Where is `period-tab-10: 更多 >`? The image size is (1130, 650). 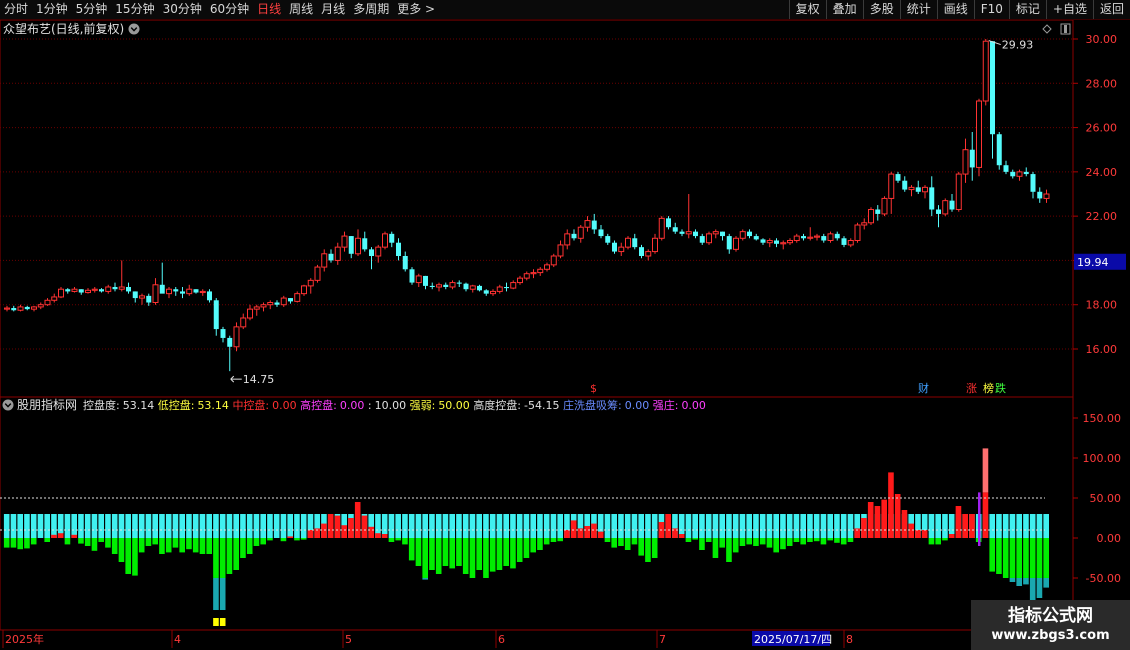 period-tab-10: 更多 > is located at coordinates (416, 9).